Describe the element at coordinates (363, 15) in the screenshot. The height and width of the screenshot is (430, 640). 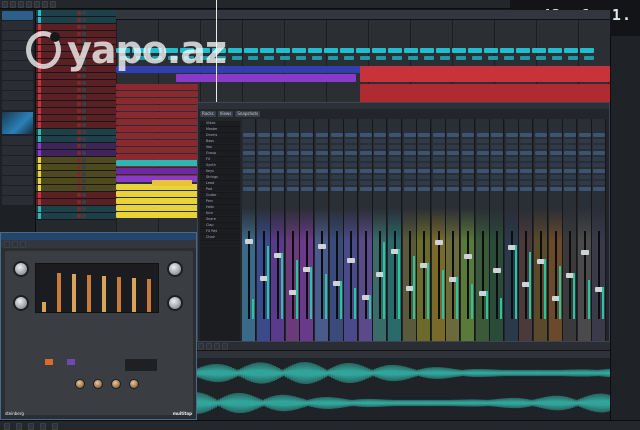
I see `timeline-ruler` at that location.